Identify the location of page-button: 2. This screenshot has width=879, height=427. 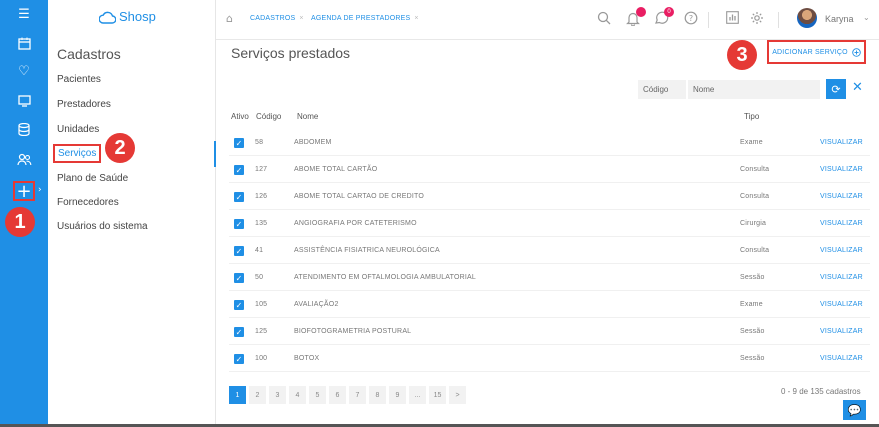
(257, 395).